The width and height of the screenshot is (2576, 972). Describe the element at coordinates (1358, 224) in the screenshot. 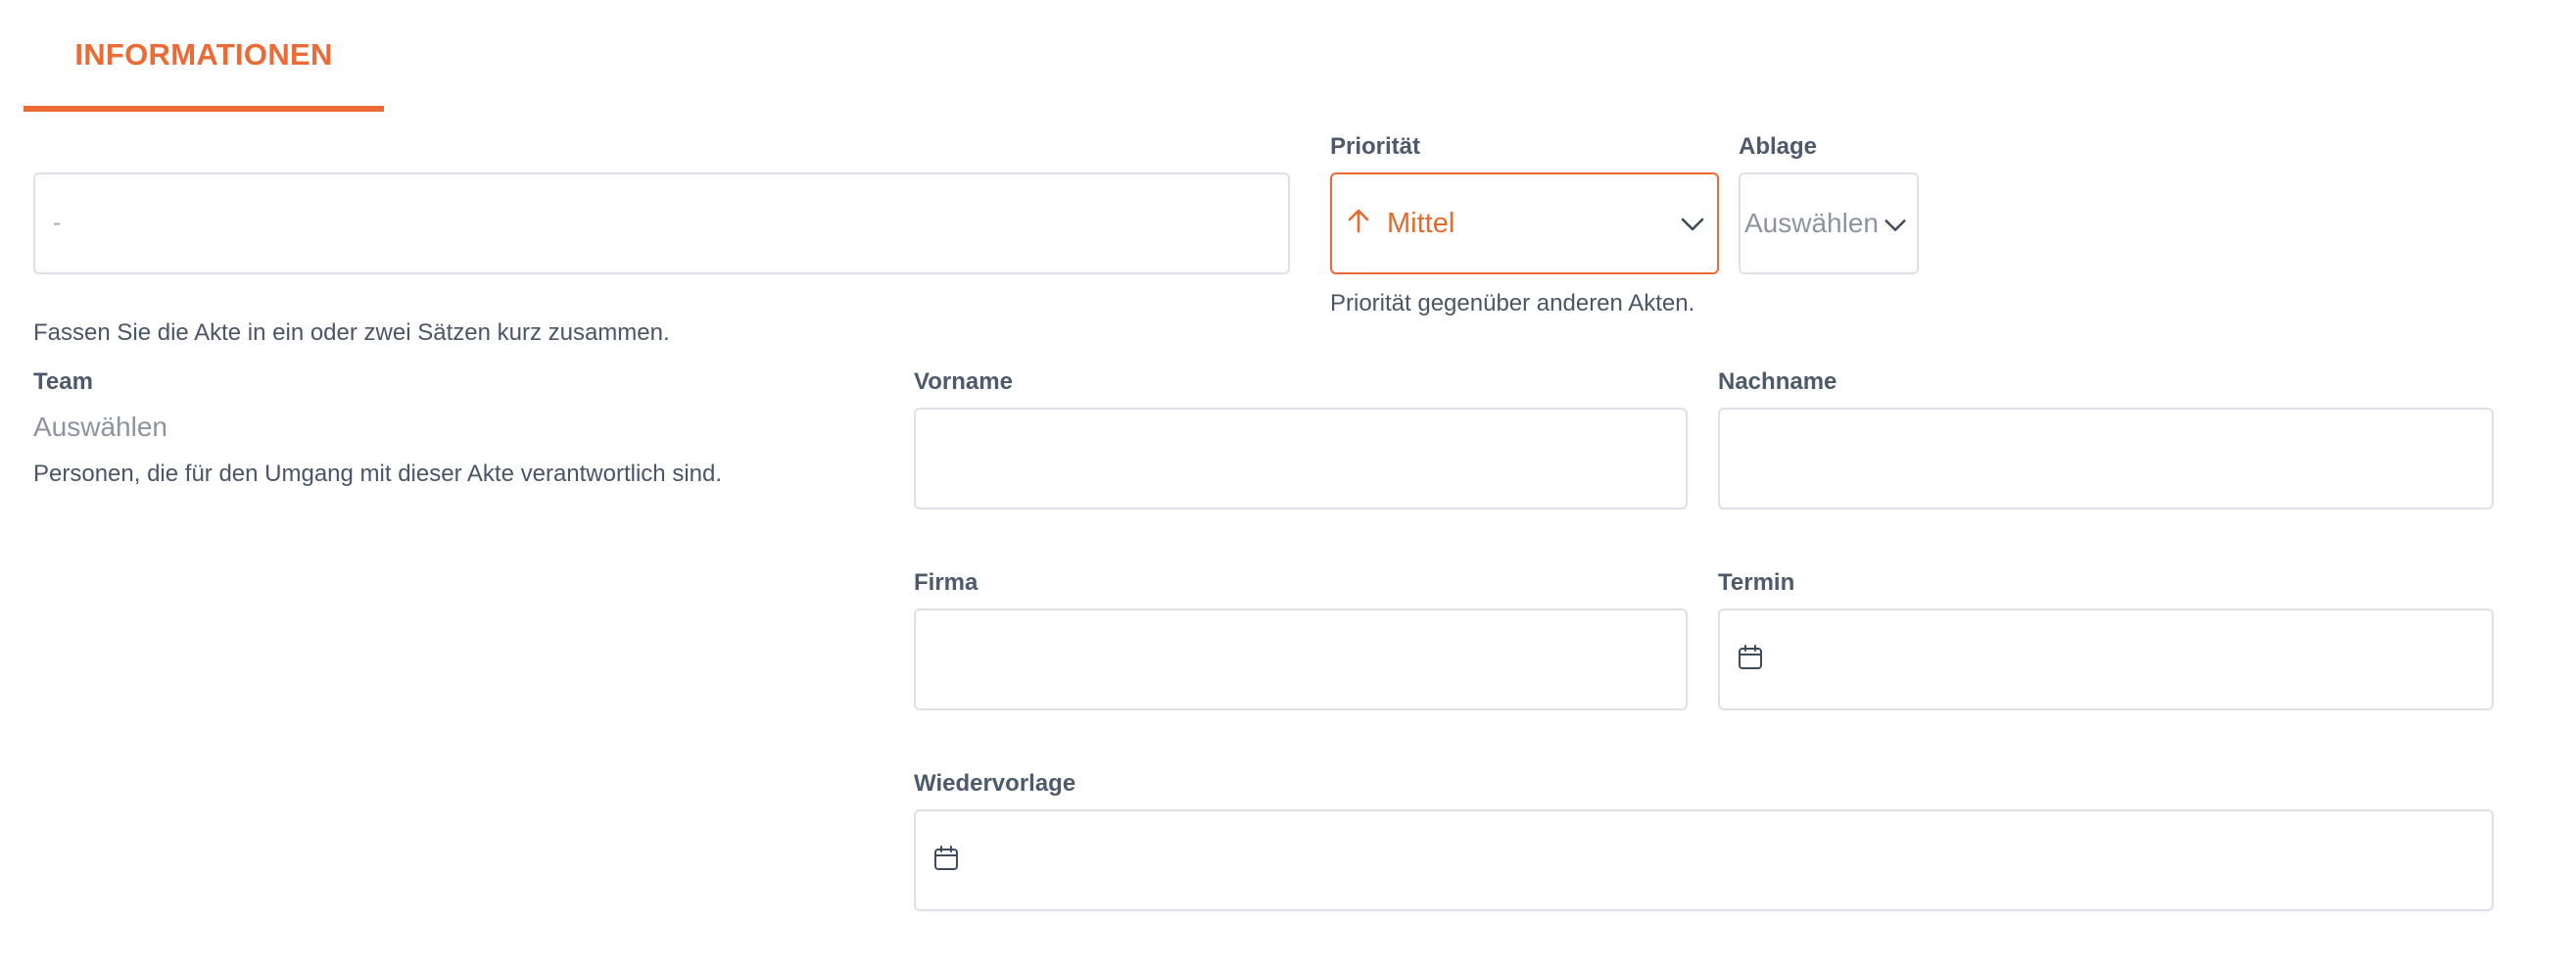

I see `arrow-up-icon` at that location.